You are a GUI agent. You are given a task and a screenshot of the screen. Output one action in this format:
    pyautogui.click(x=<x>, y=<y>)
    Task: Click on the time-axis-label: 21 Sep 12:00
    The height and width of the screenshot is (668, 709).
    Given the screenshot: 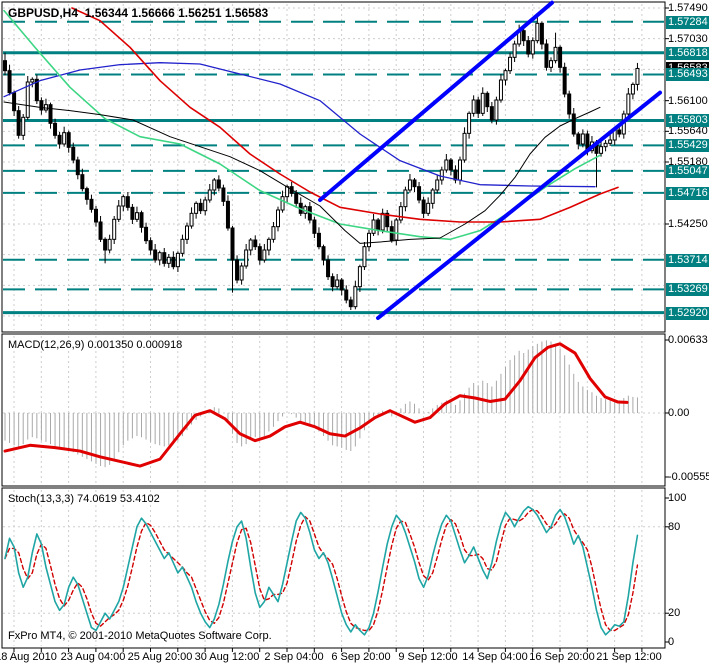 What is the action you would take?
    pyautogui.click(x=629, y=657)
    